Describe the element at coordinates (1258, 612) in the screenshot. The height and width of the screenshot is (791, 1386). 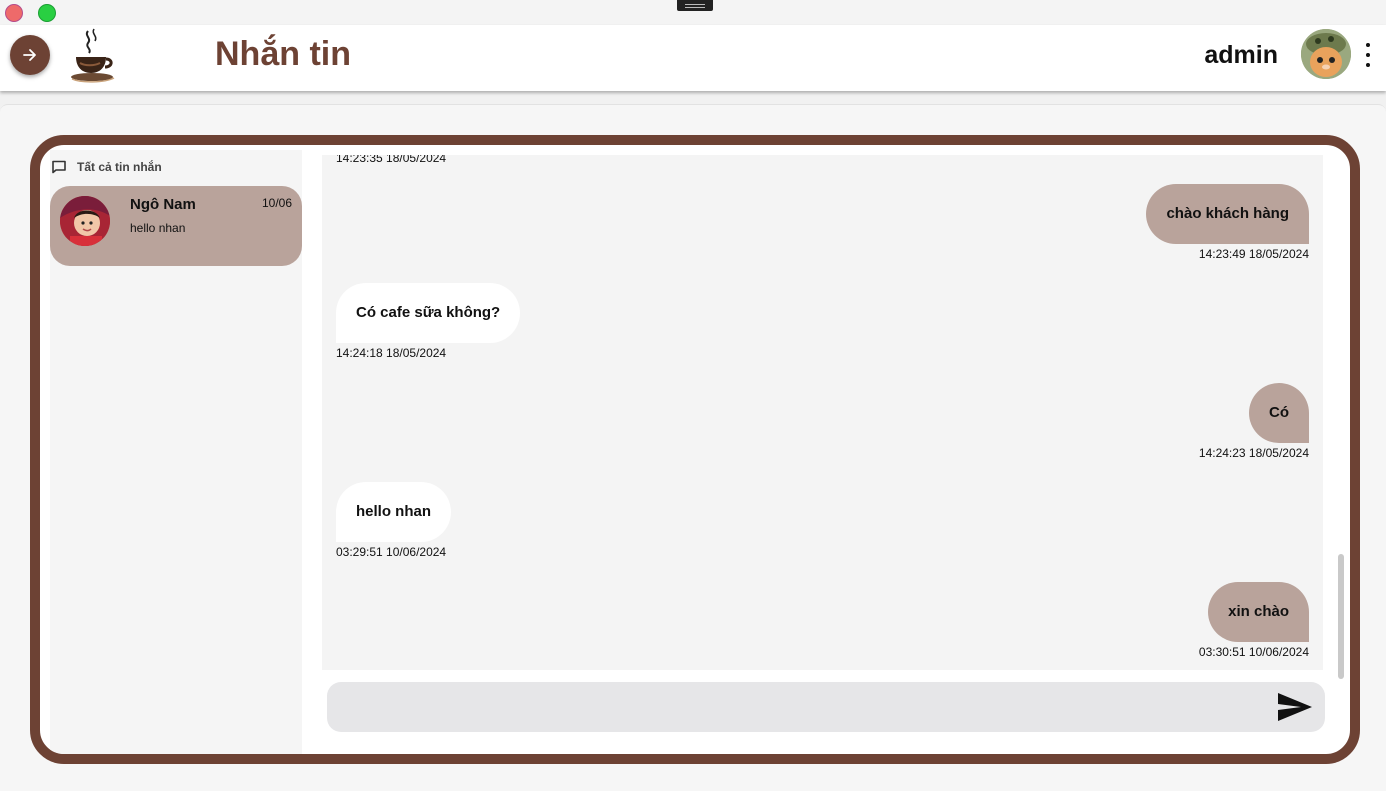
I see `outgoing-message-bubble: xin chào` at that location.